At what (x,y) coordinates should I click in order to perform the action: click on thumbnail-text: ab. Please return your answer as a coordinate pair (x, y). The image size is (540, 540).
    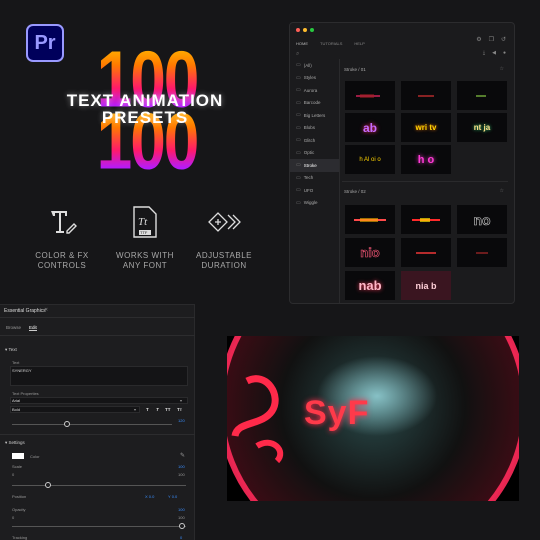
    Looking at the image, I should click on (369, 127).